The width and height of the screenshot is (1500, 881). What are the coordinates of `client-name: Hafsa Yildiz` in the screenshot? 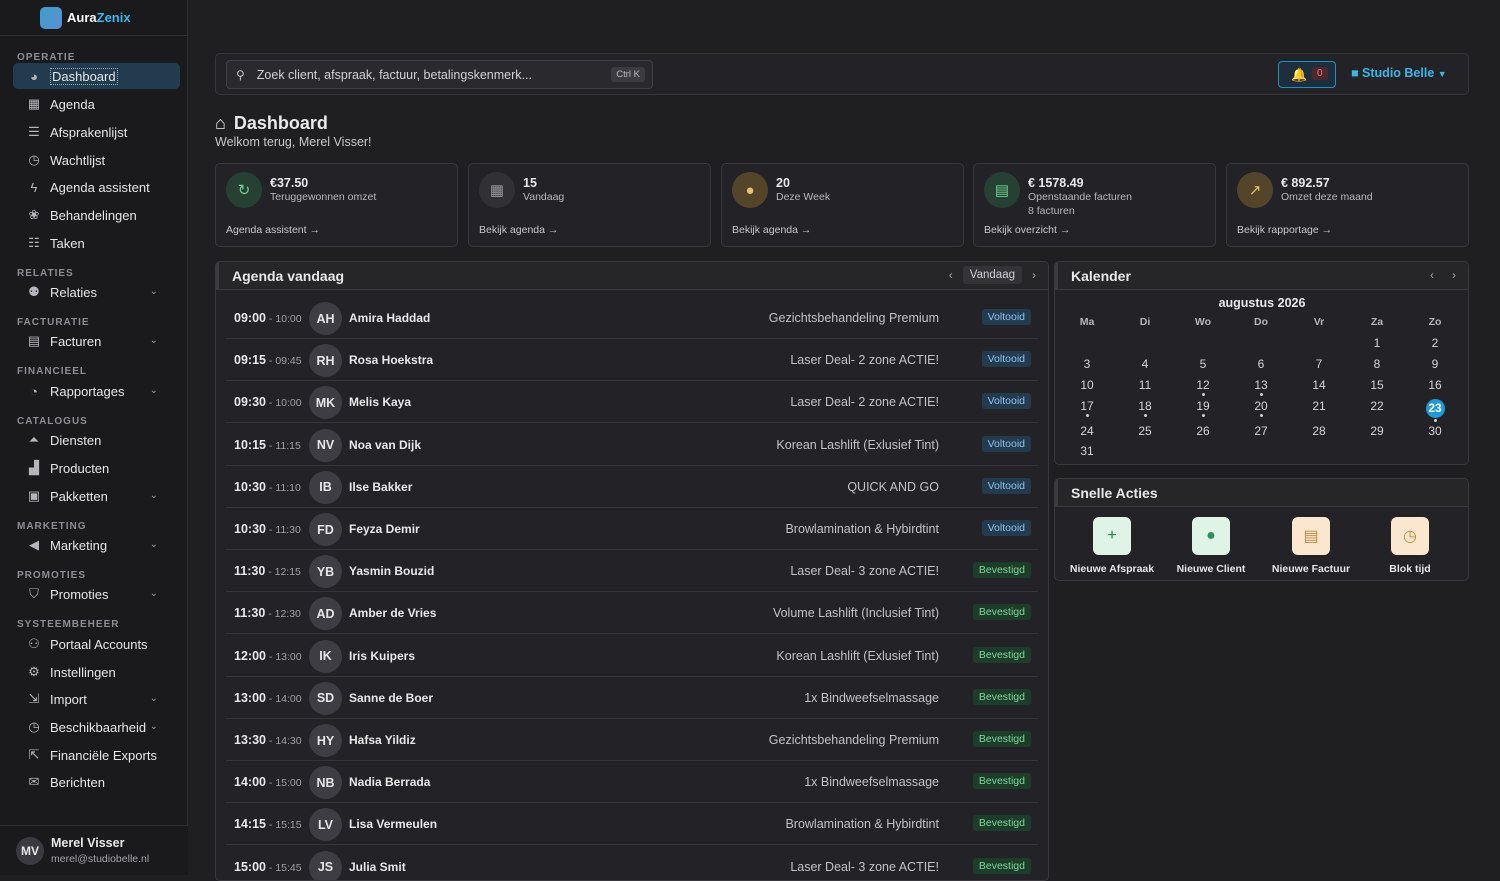 It's located at (382, 740).